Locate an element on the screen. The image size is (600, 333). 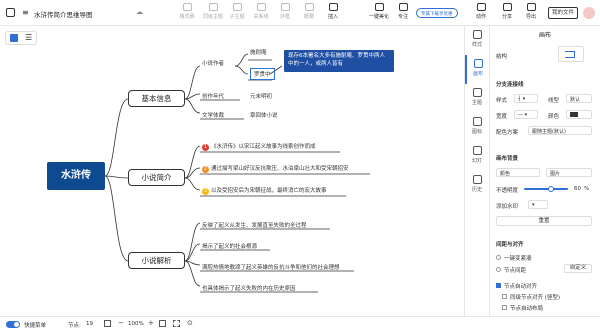
sibling-topic-button: 同级主题 is located at coordinates (213, 11).